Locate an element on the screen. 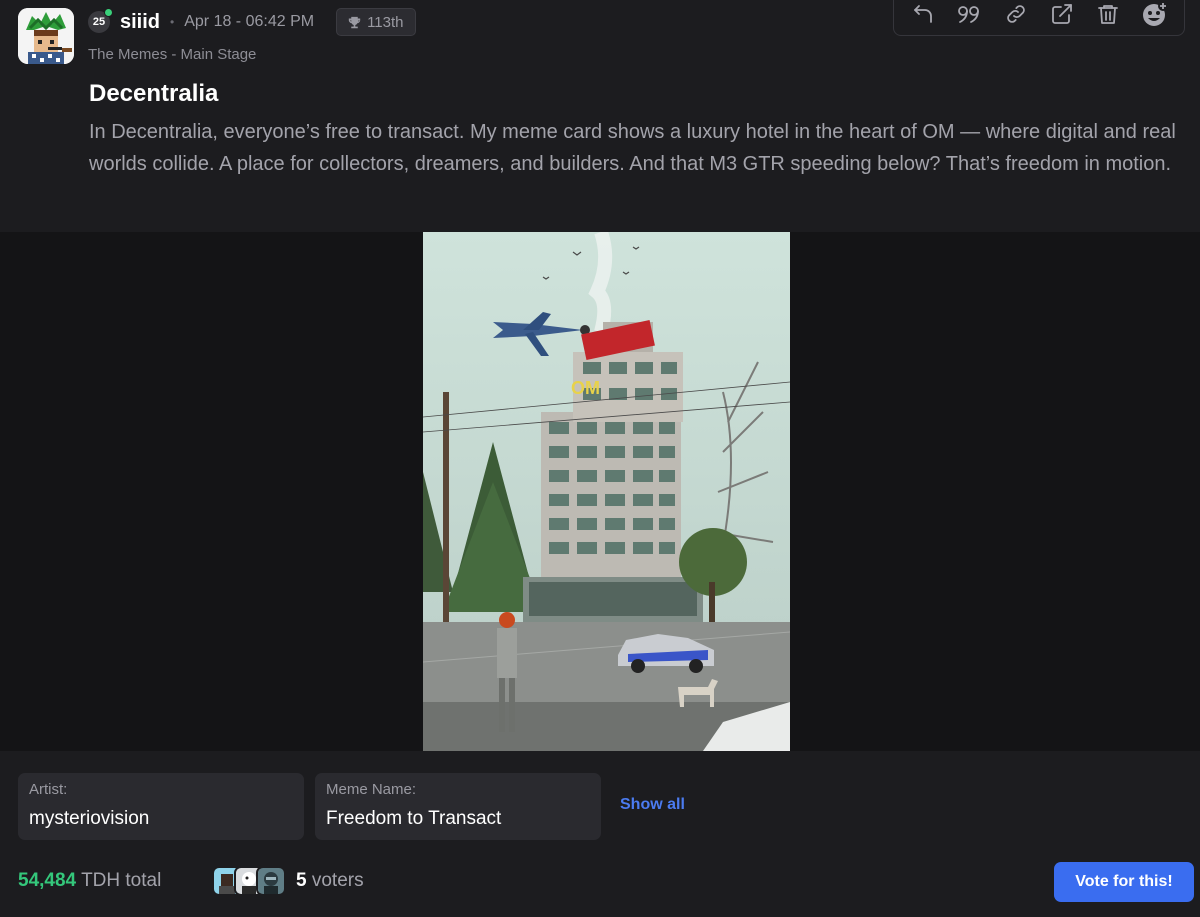 Image resolution: width=1200 pixels, height=917 pixels. author-meta: 25 siiid • Apr 18 - 06:42 PM 113th is located at coordinates (252, 22).